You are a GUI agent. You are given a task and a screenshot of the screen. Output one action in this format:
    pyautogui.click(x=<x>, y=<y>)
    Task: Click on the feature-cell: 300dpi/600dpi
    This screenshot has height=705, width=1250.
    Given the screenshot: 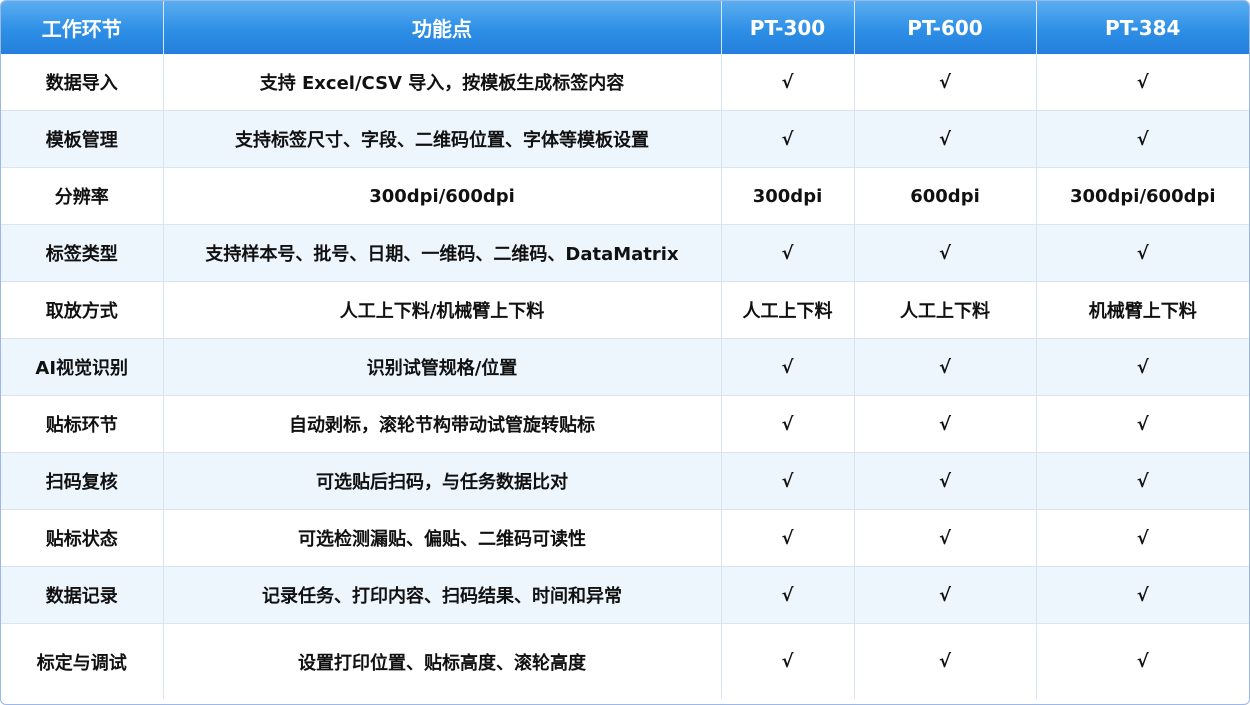 What is the action you would take?
    pyautogui.click(x=442, y=196)
    